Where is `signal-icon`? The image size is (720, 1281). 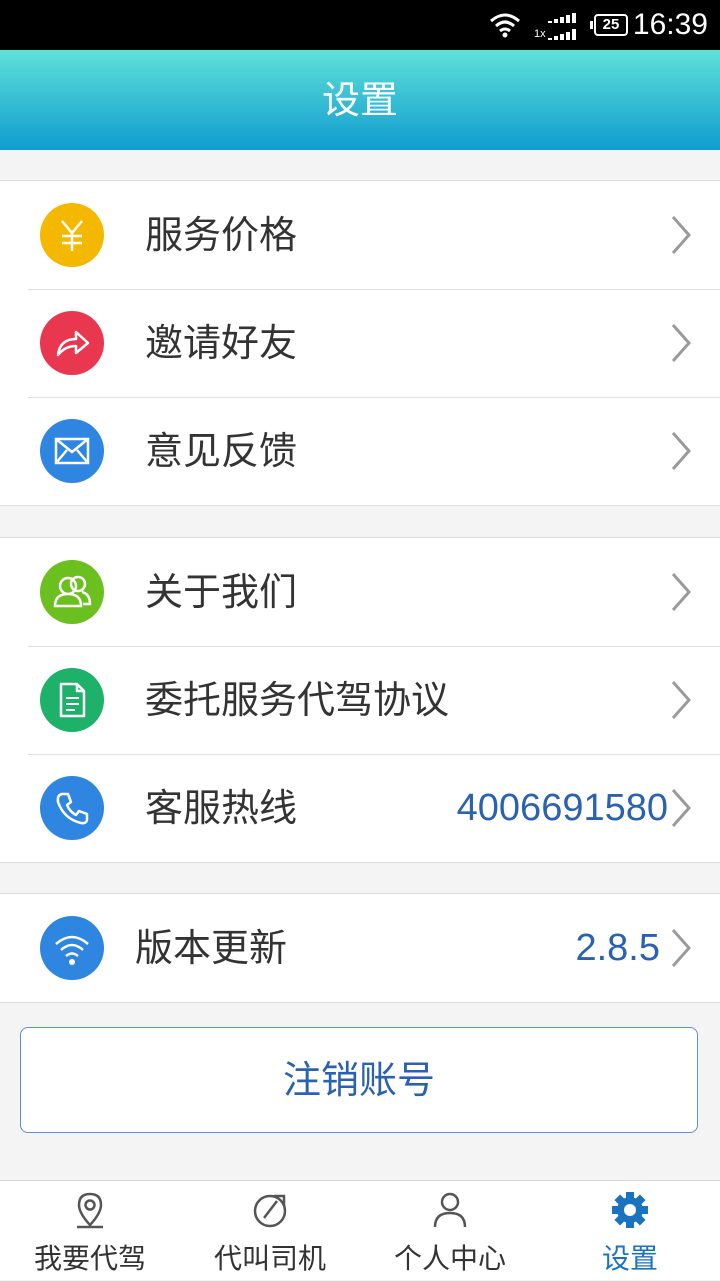 signal-icon is located at coordinates (562, 26).